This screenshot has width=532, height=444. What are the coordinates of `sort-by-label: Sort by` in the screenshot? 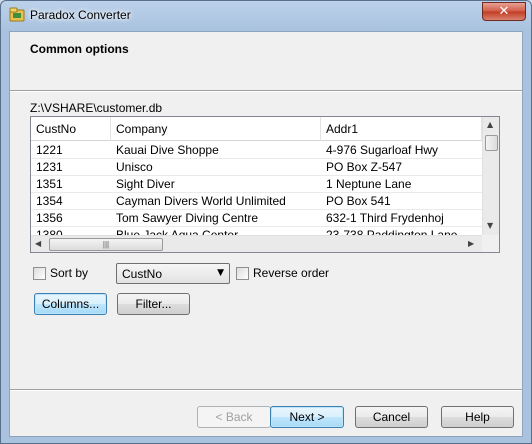 It's located at (69, 273).